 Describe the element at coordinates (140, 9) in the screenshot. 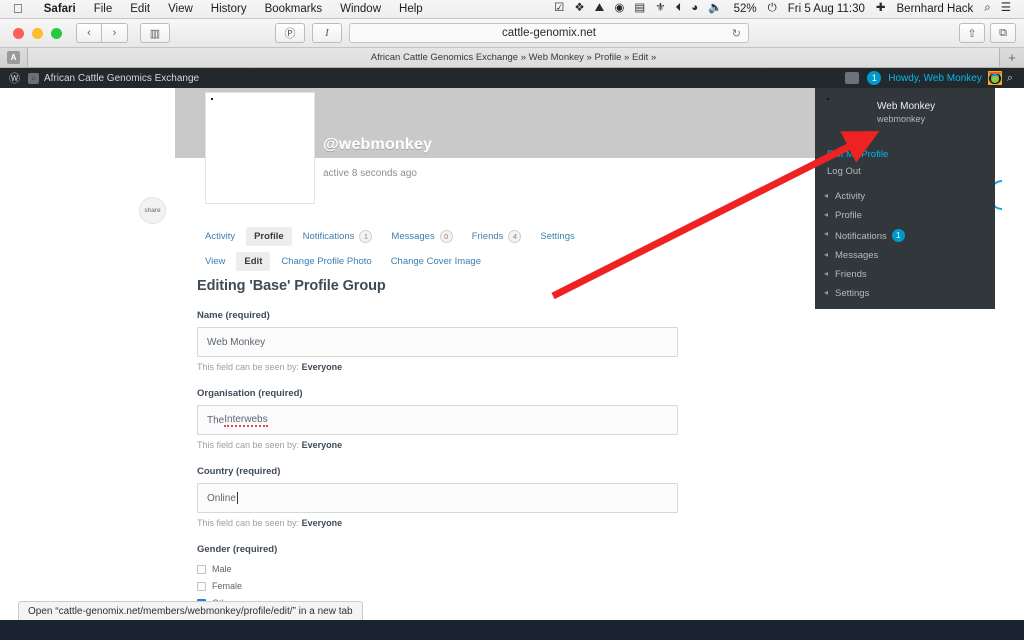

I see `menu-edit: Edit` at that location.